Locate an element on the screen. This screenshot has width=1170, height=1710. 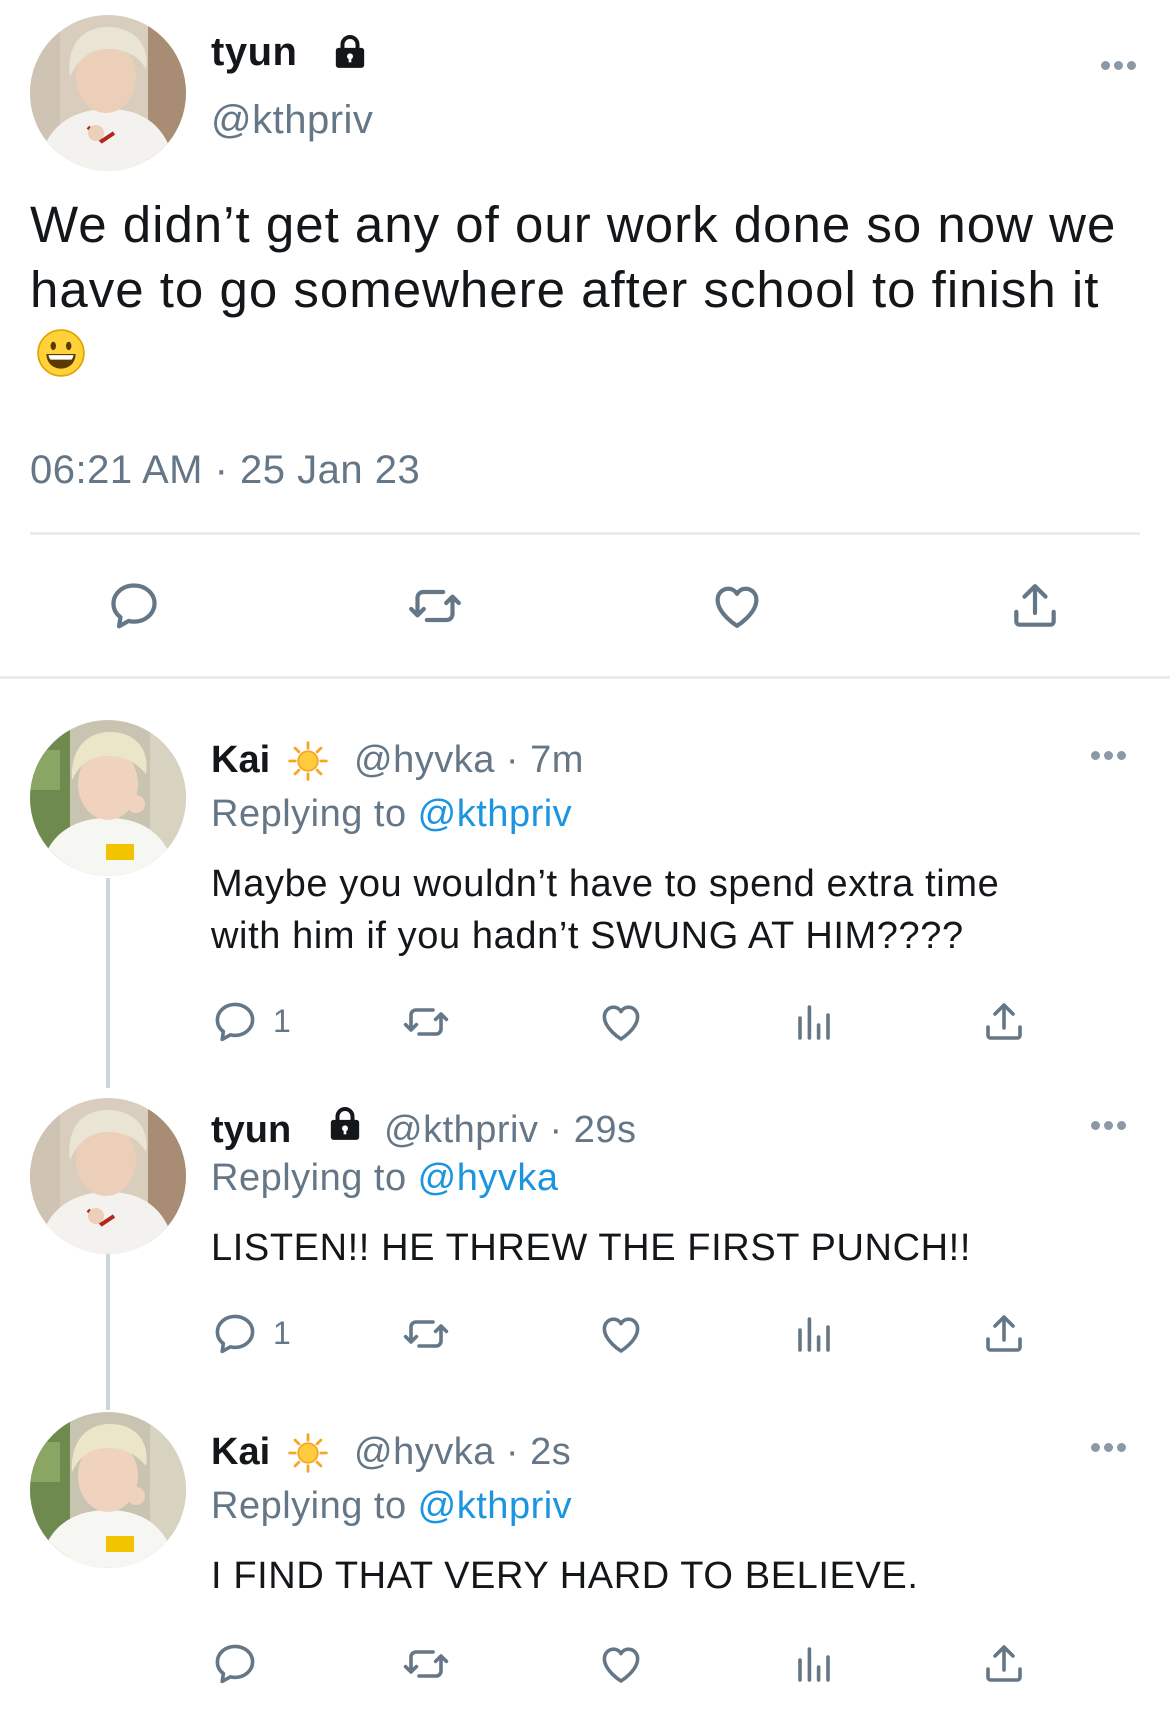
tweet-text: I FIND THAT VERY HARD TO BELIEVE. is located at coordinates (676, 1576).